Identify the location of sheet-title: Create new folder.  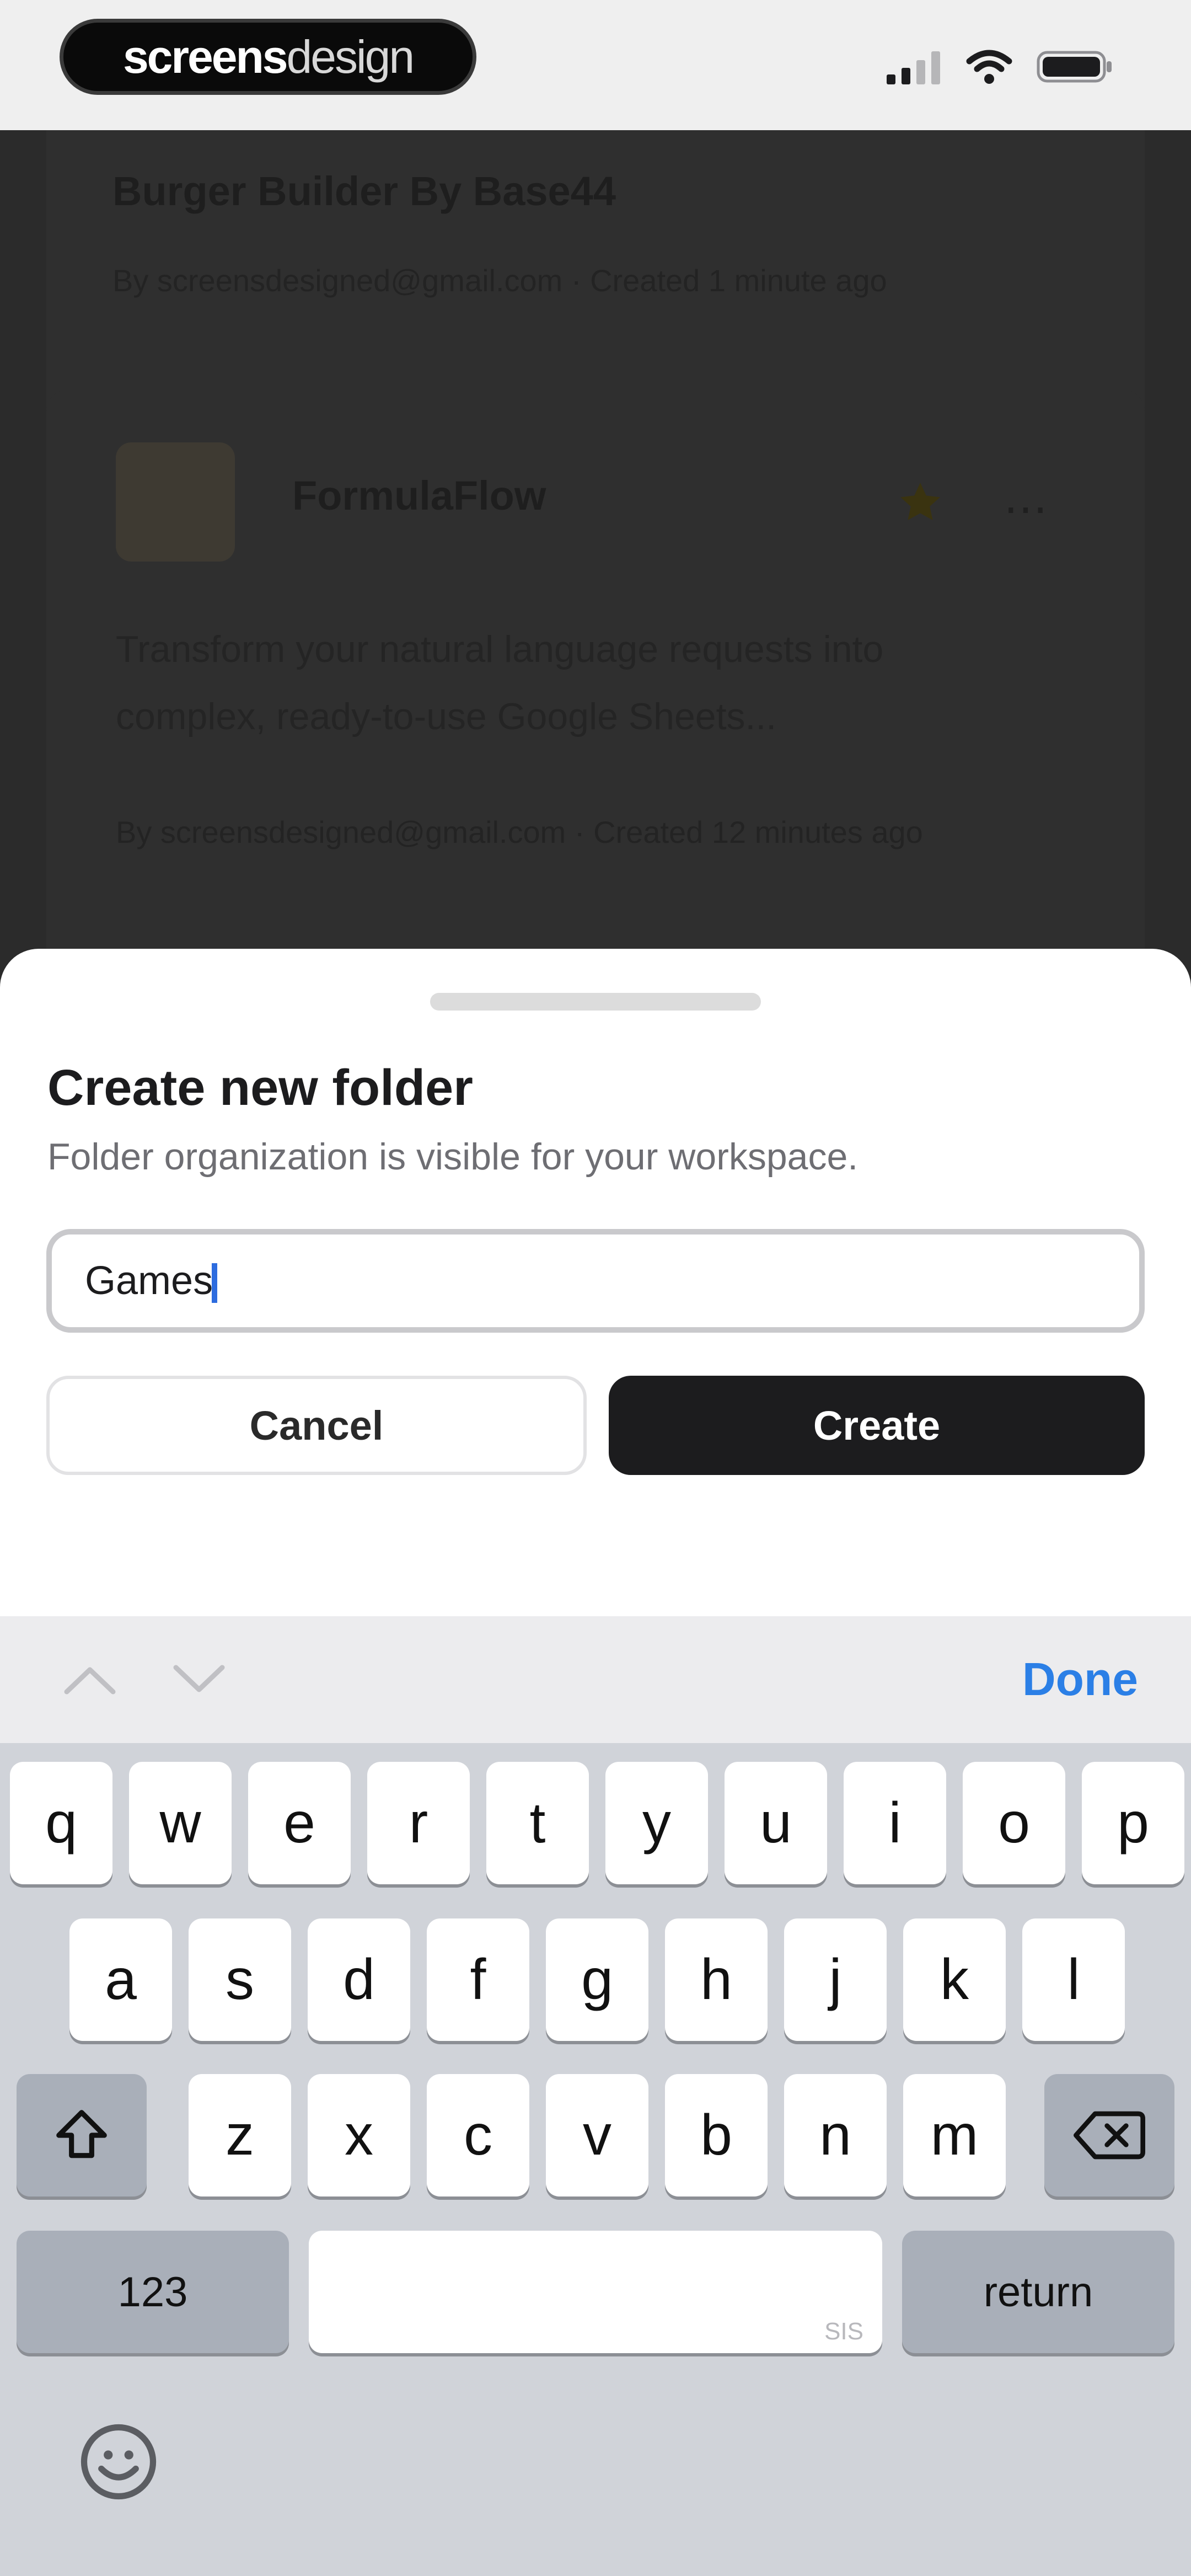
(260, 1088).